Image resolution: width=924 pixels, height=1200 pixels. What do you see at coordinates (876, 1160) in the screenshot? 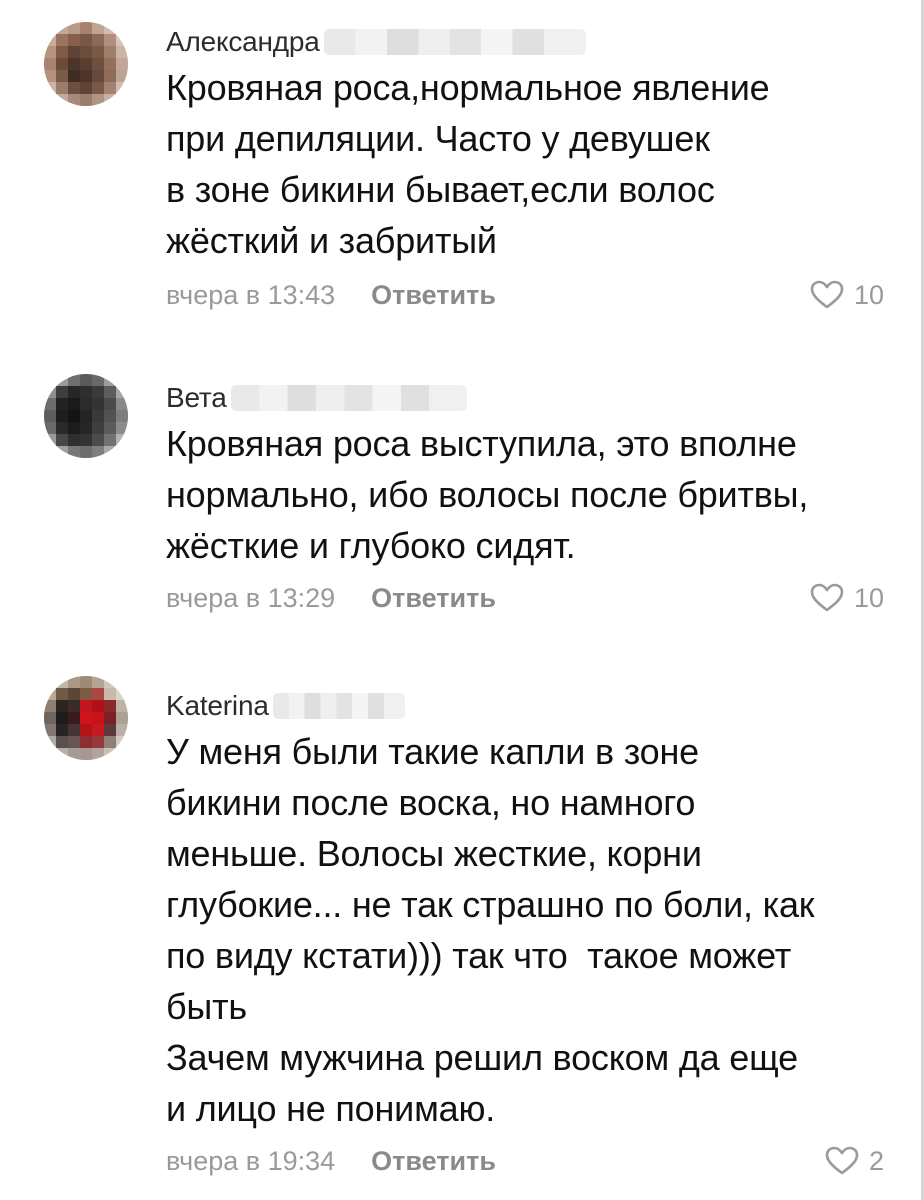
I see `like-count: 2` at bounding box center [876, 1160].